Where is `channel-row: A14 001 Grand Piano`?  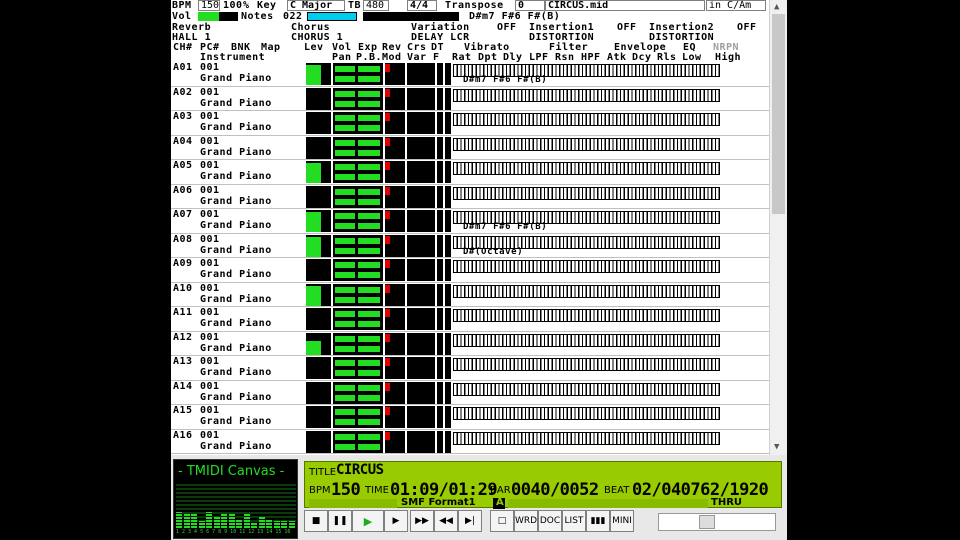 channel-row: A14 001 Grand Piano is located at coordinates (470, 393).